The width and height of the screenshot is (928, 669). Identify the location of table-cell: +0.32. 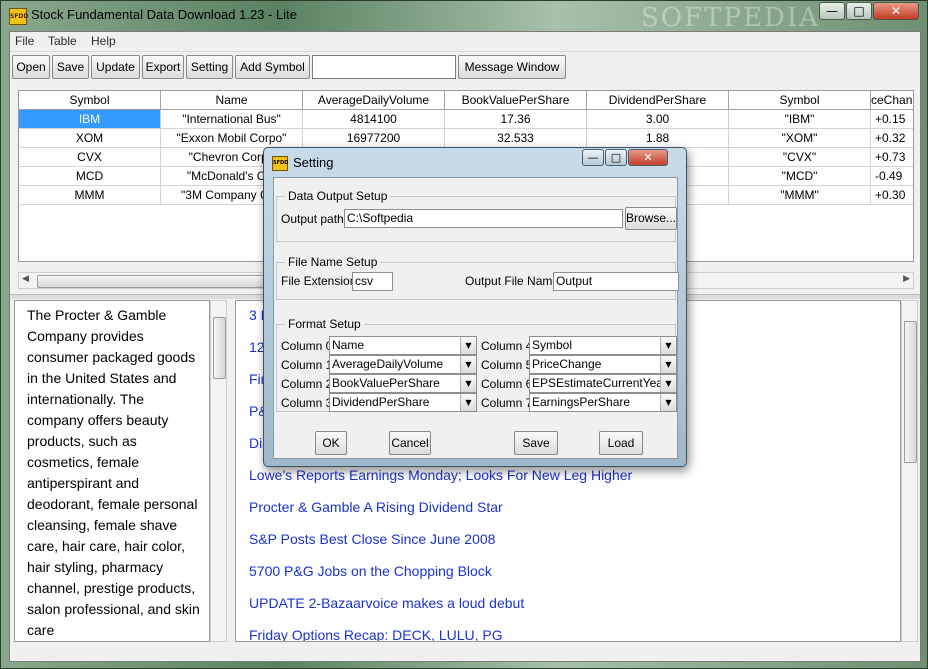
(892, 138).